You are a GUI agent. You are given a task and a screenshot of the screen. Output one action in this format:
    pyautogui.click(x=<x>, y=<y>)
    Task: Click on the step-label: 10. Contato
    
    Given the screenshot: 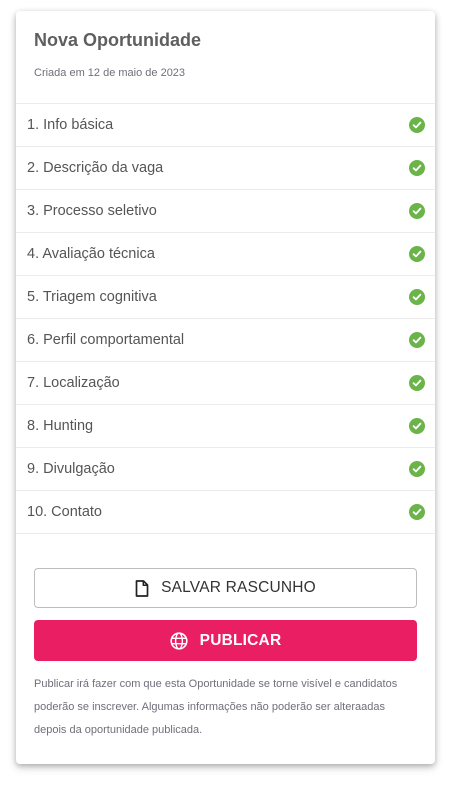 What is the action you would take?
    pyautogui.click(x=64, y=512)
    